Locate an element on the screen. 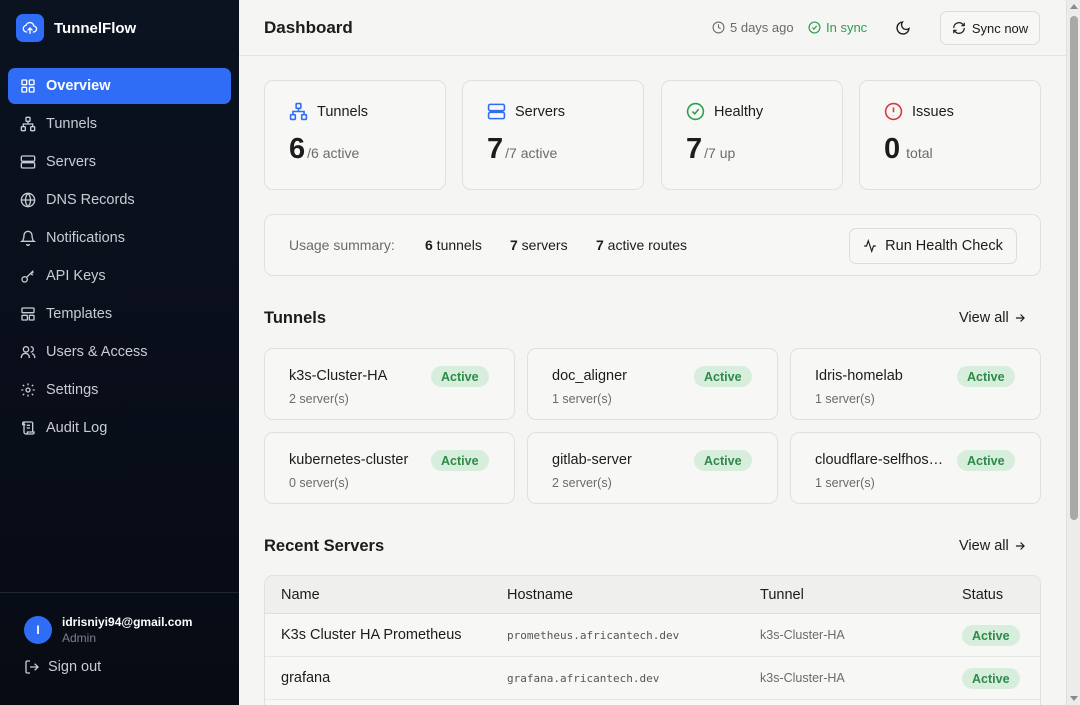 The height and width of the screenshot is (705, 1080). usage-servers-label: servers is located at coordinates (542, 245).